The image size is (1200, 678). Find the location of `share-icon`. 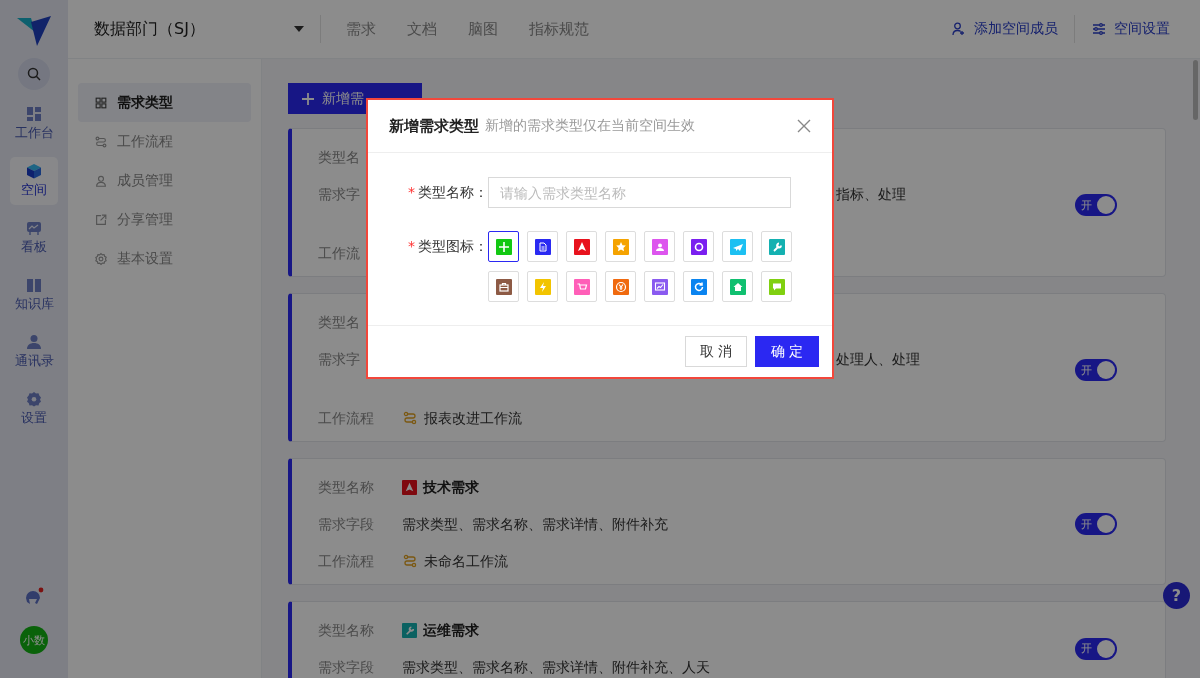

share-icon is located at coordinates (101, 219).